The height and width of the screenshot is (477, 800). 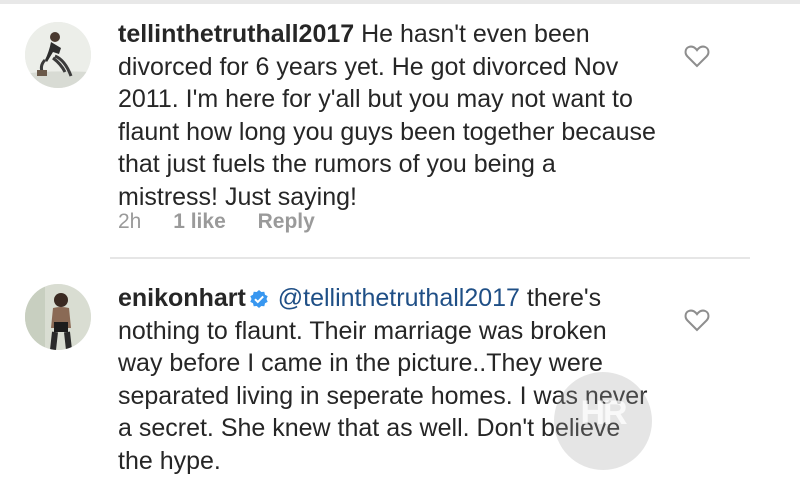 I want to click on mention-link: @tellinthetruthall2017, so click(x=399, y=298).